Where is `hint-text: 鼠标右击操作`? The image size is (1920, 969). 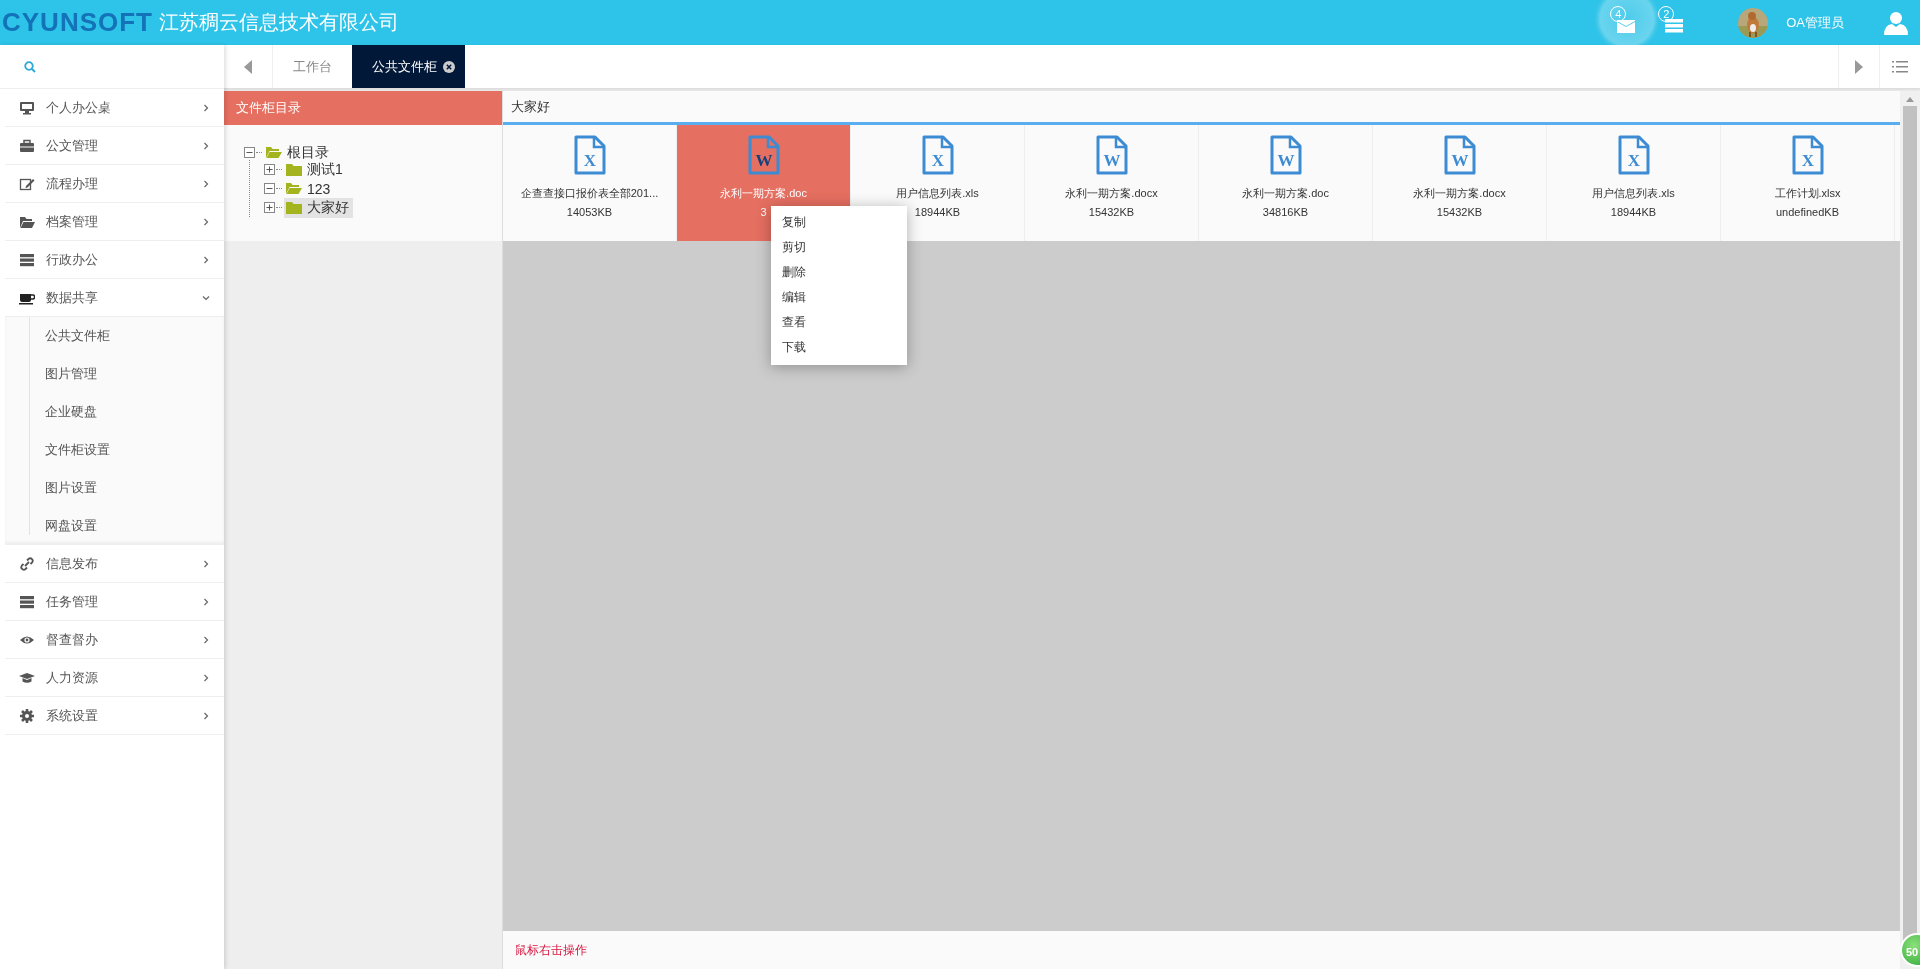
hint-text: 鼠标右击操作 is located at coordinates (1201, 950).